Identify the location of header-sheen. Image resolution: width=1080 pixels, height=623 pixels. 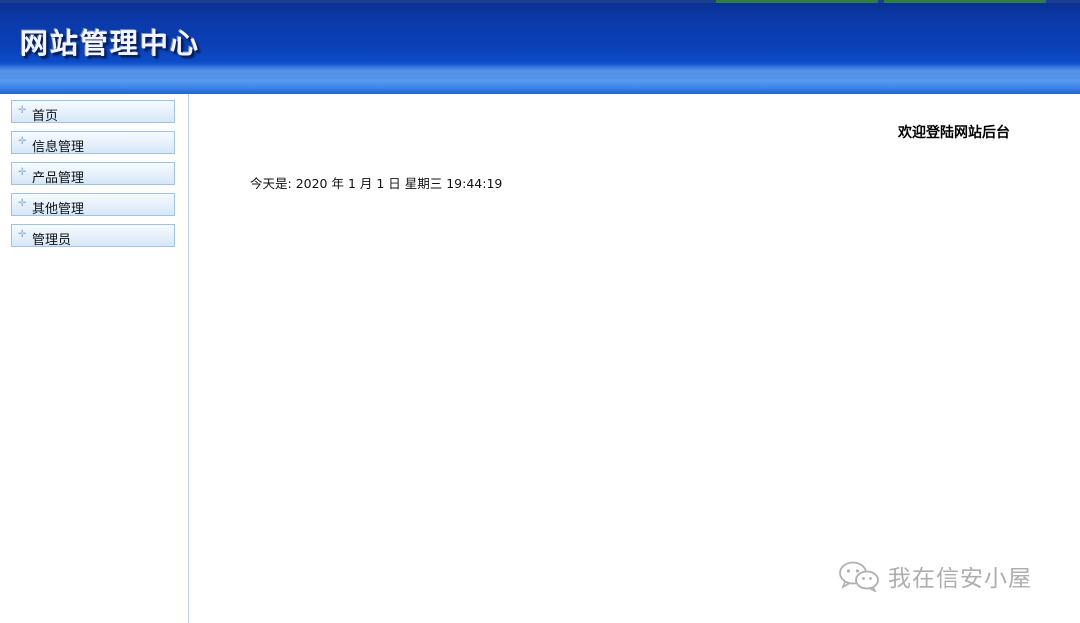
(540, 71).